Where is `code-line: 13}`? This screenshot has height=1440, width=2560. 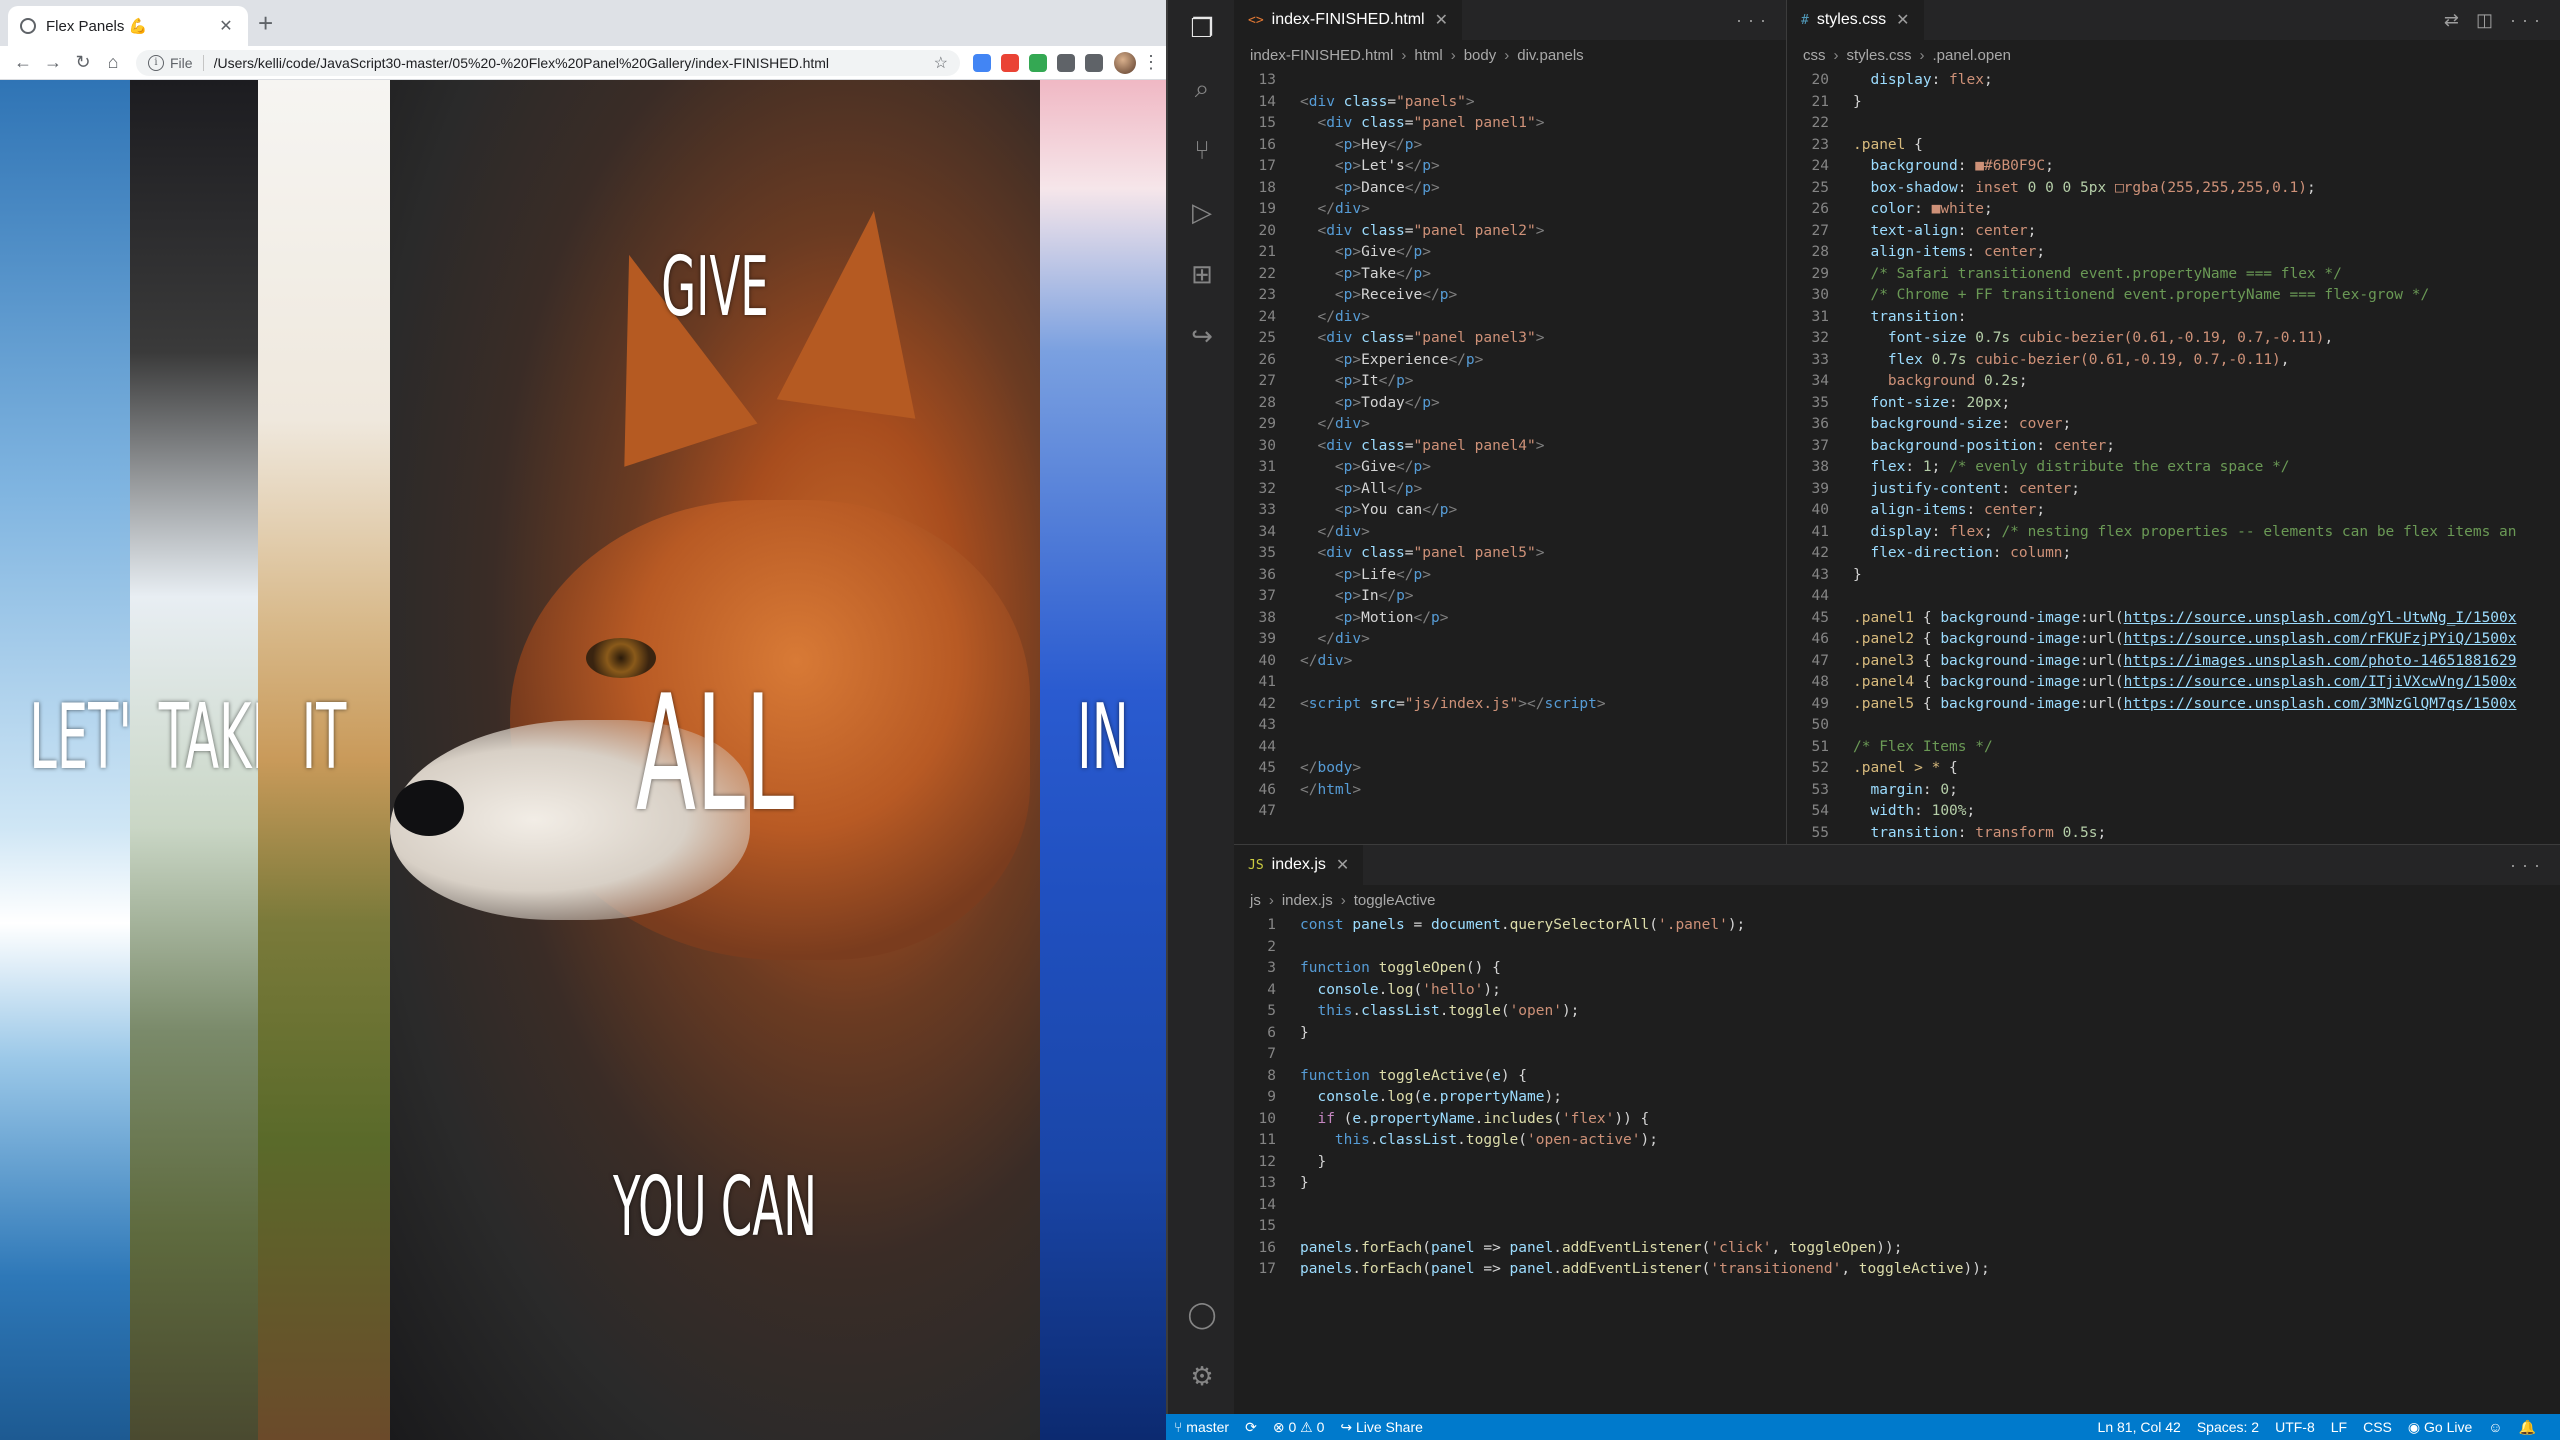
code-line: 13} is located at coordinates (1897, 1184).